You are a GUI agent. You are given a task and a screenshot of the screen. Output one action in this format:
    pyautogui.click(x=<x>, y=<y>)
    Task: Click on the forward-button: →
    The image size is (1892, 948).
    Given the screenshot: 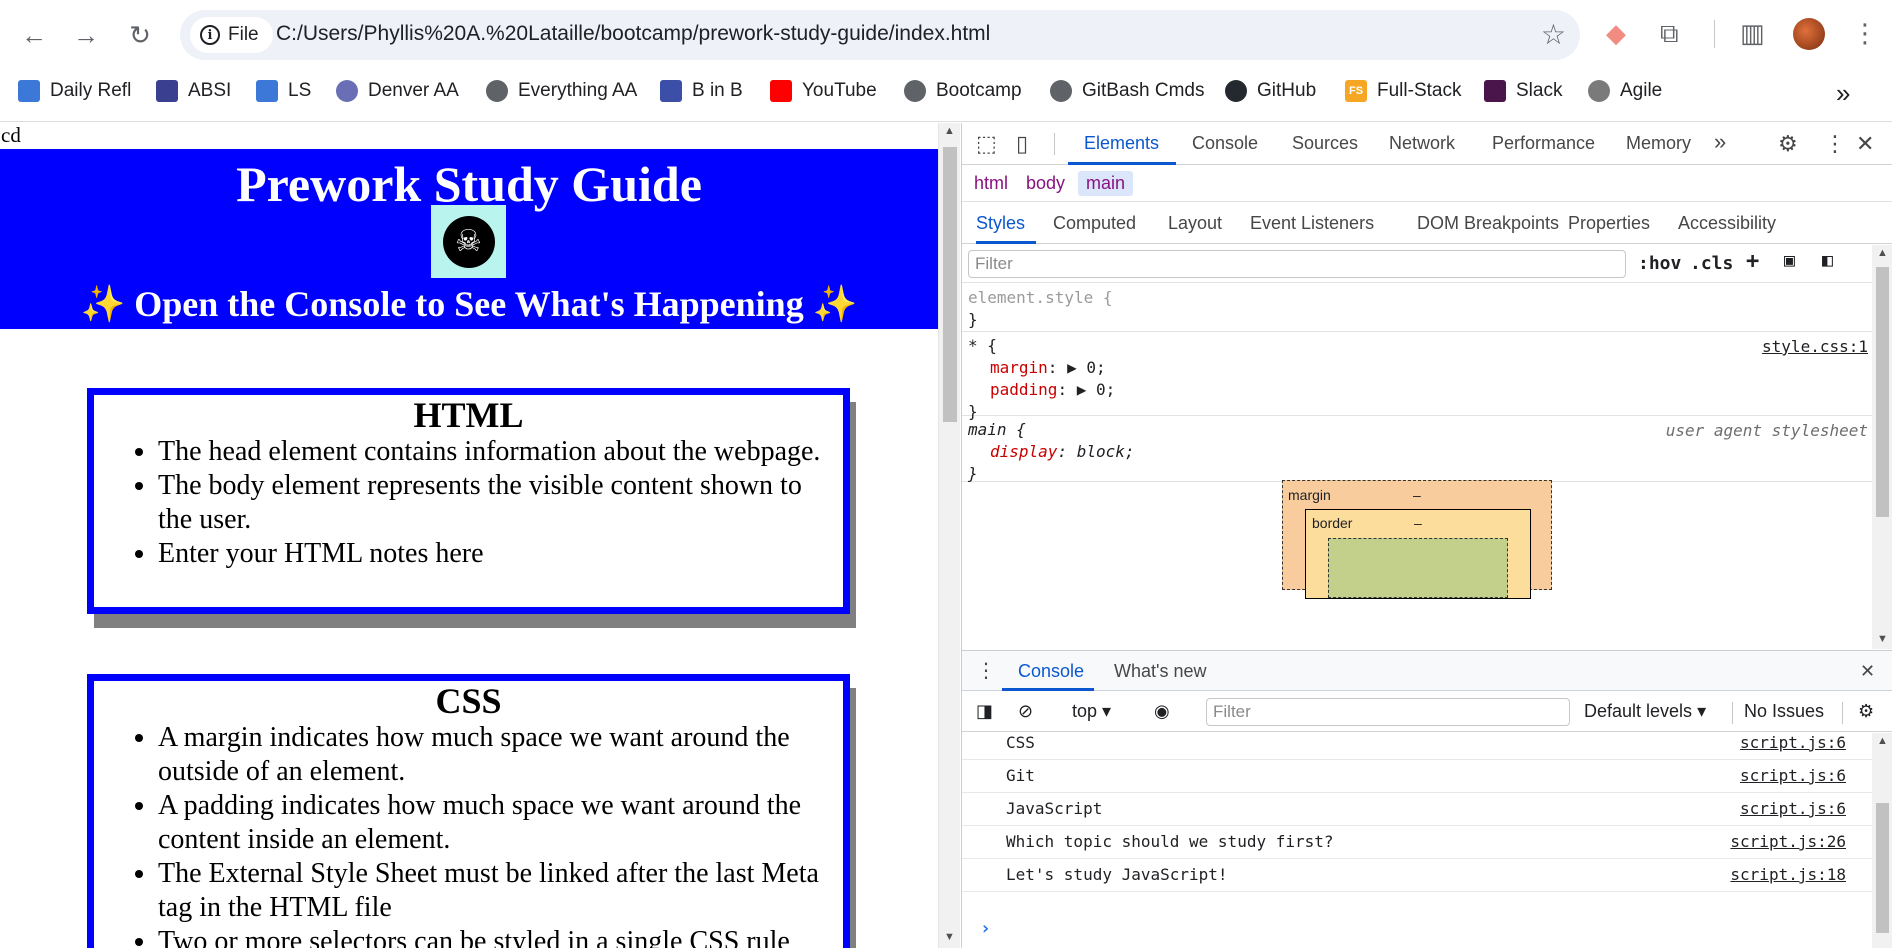 What is the action you would take?
    pyautogui.click(x=86, y=35)
    